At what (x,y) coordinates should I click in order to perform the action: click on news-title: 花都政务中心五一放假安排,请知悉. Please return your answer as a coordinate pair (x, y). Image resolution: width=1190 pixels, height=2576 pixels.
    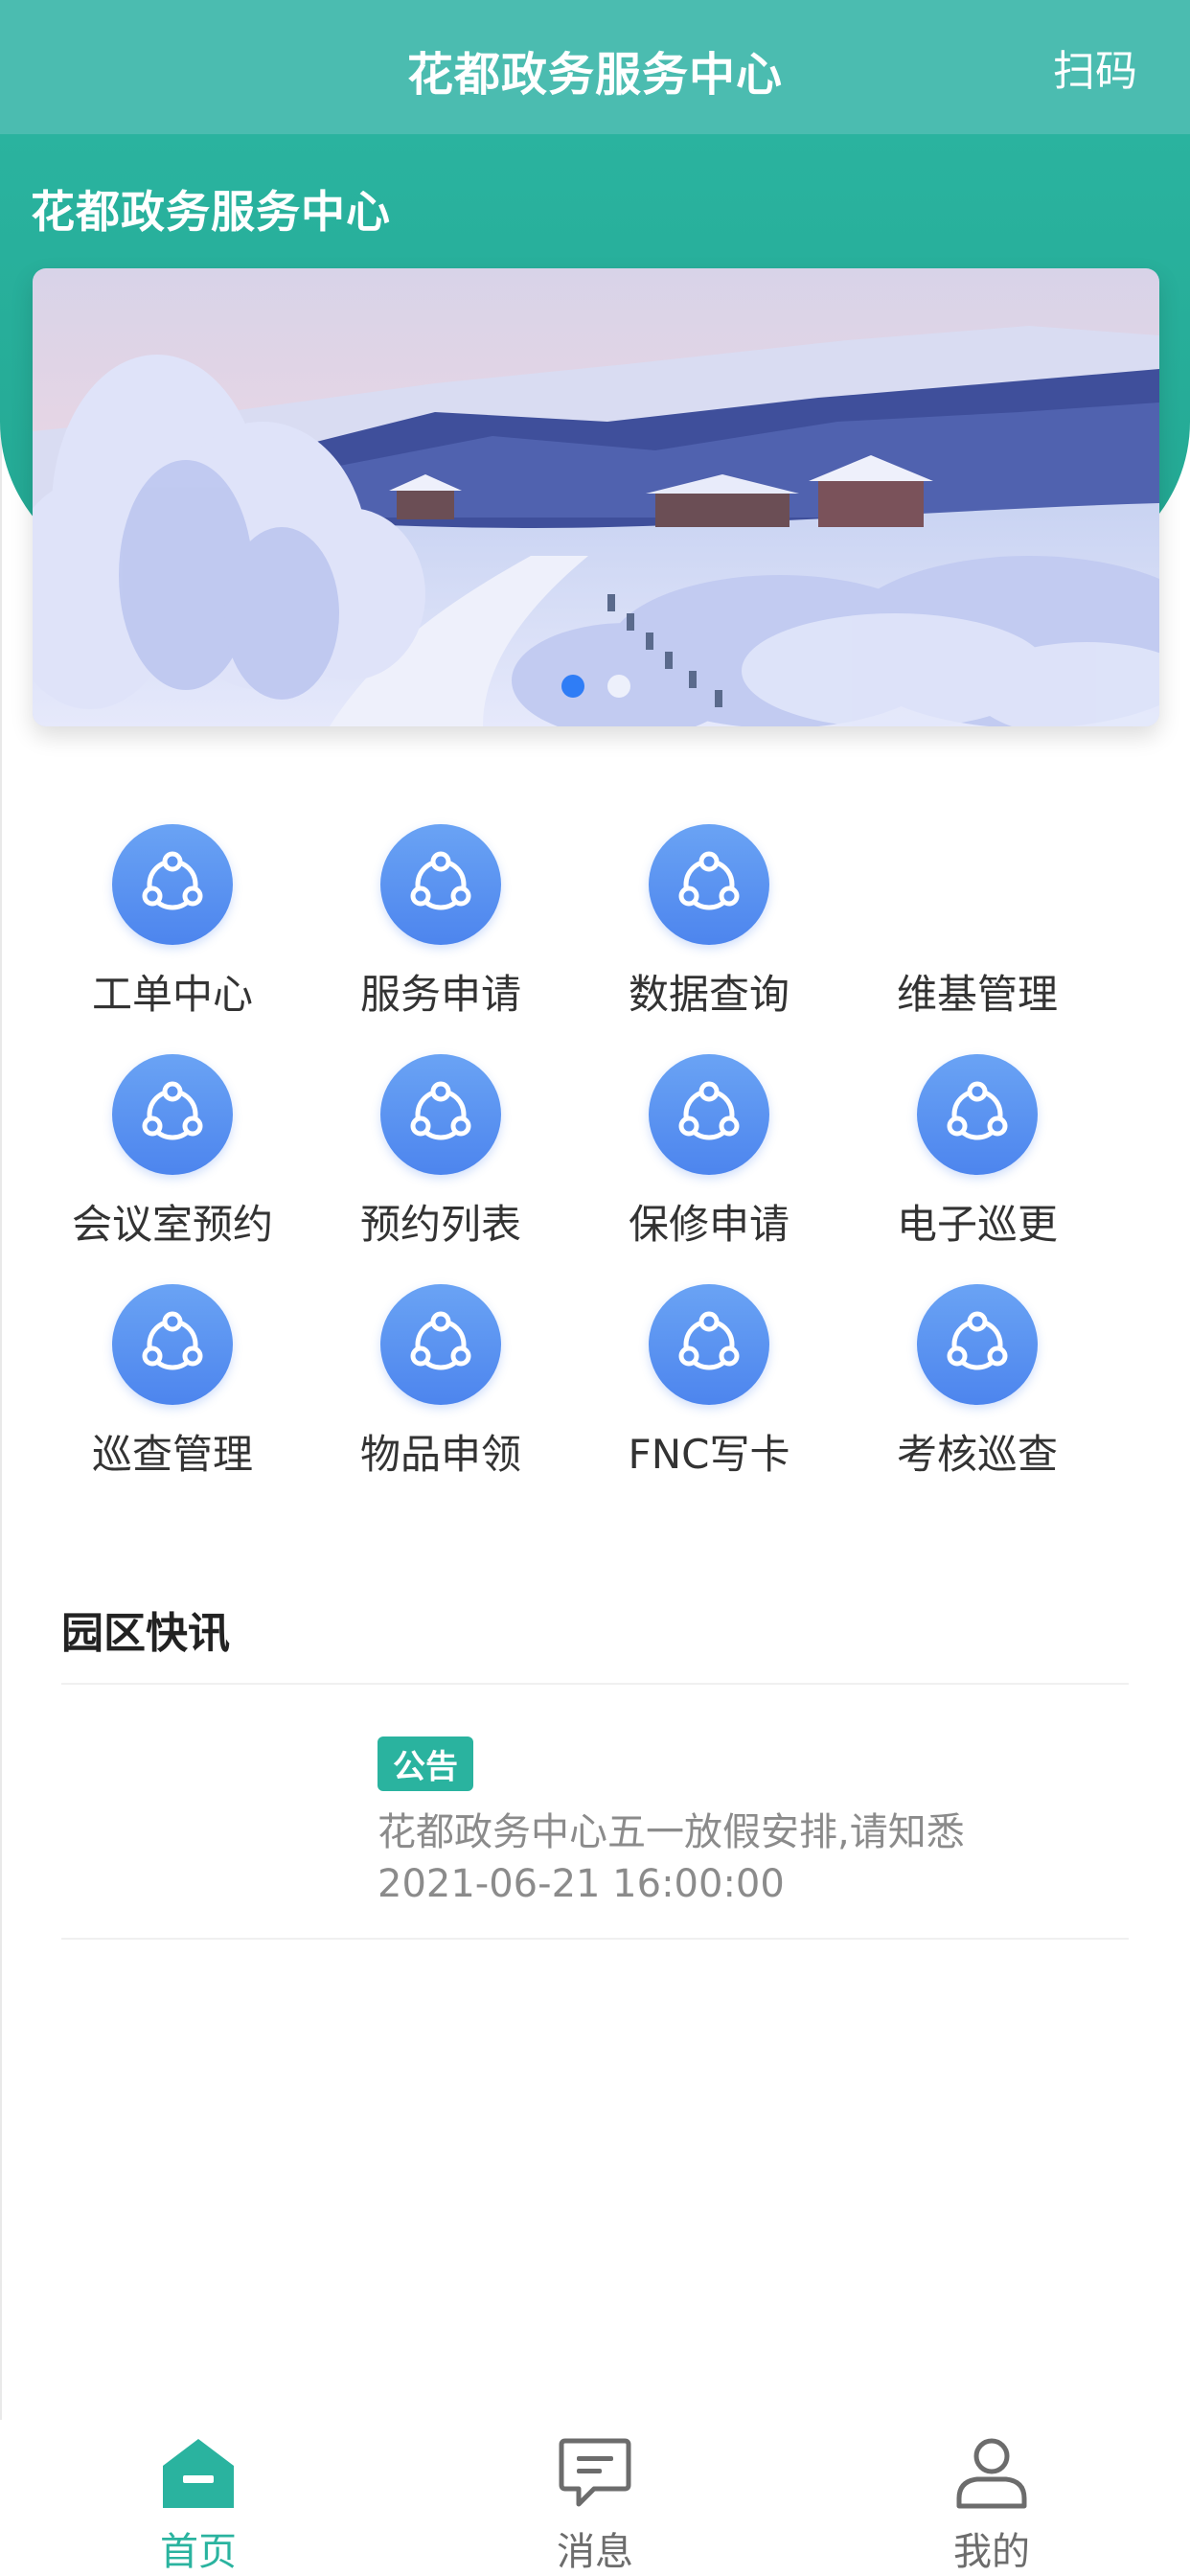
    Looking at the image, I should click on (671, 1832).